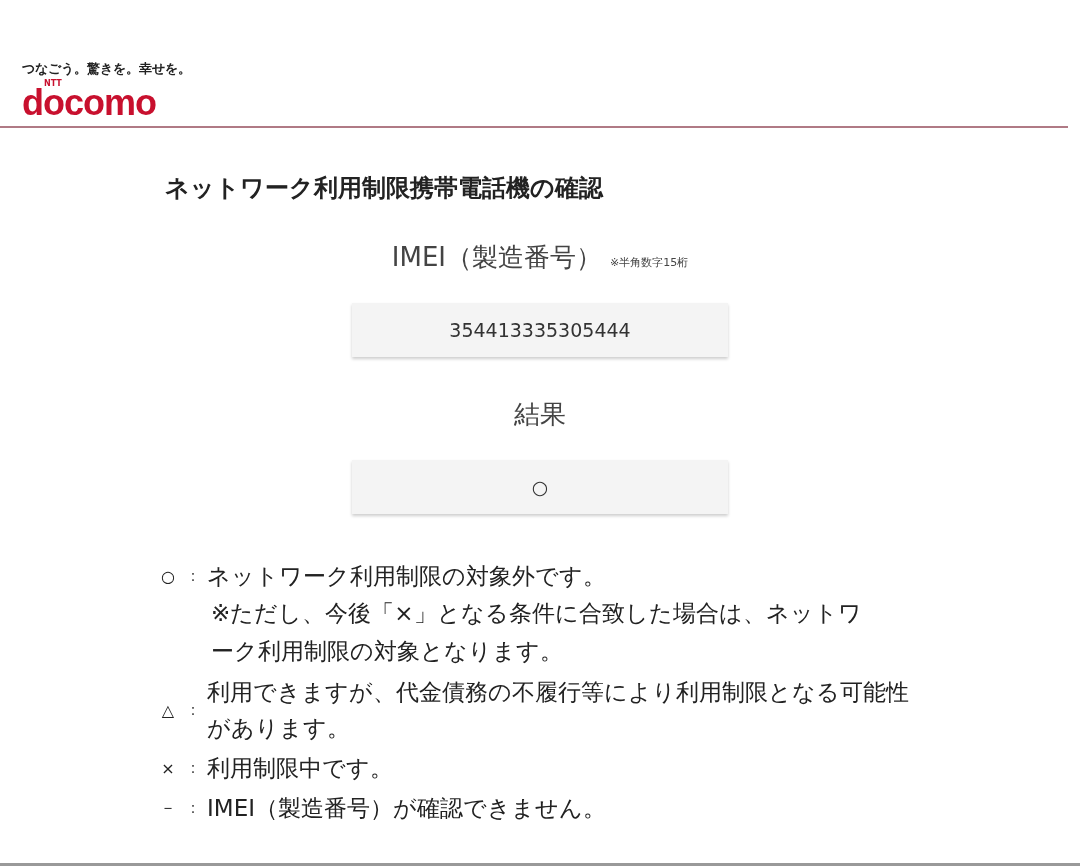 This screenshot has height=866, width=1080. I want to click on result-field: ○, so click(540, 487).